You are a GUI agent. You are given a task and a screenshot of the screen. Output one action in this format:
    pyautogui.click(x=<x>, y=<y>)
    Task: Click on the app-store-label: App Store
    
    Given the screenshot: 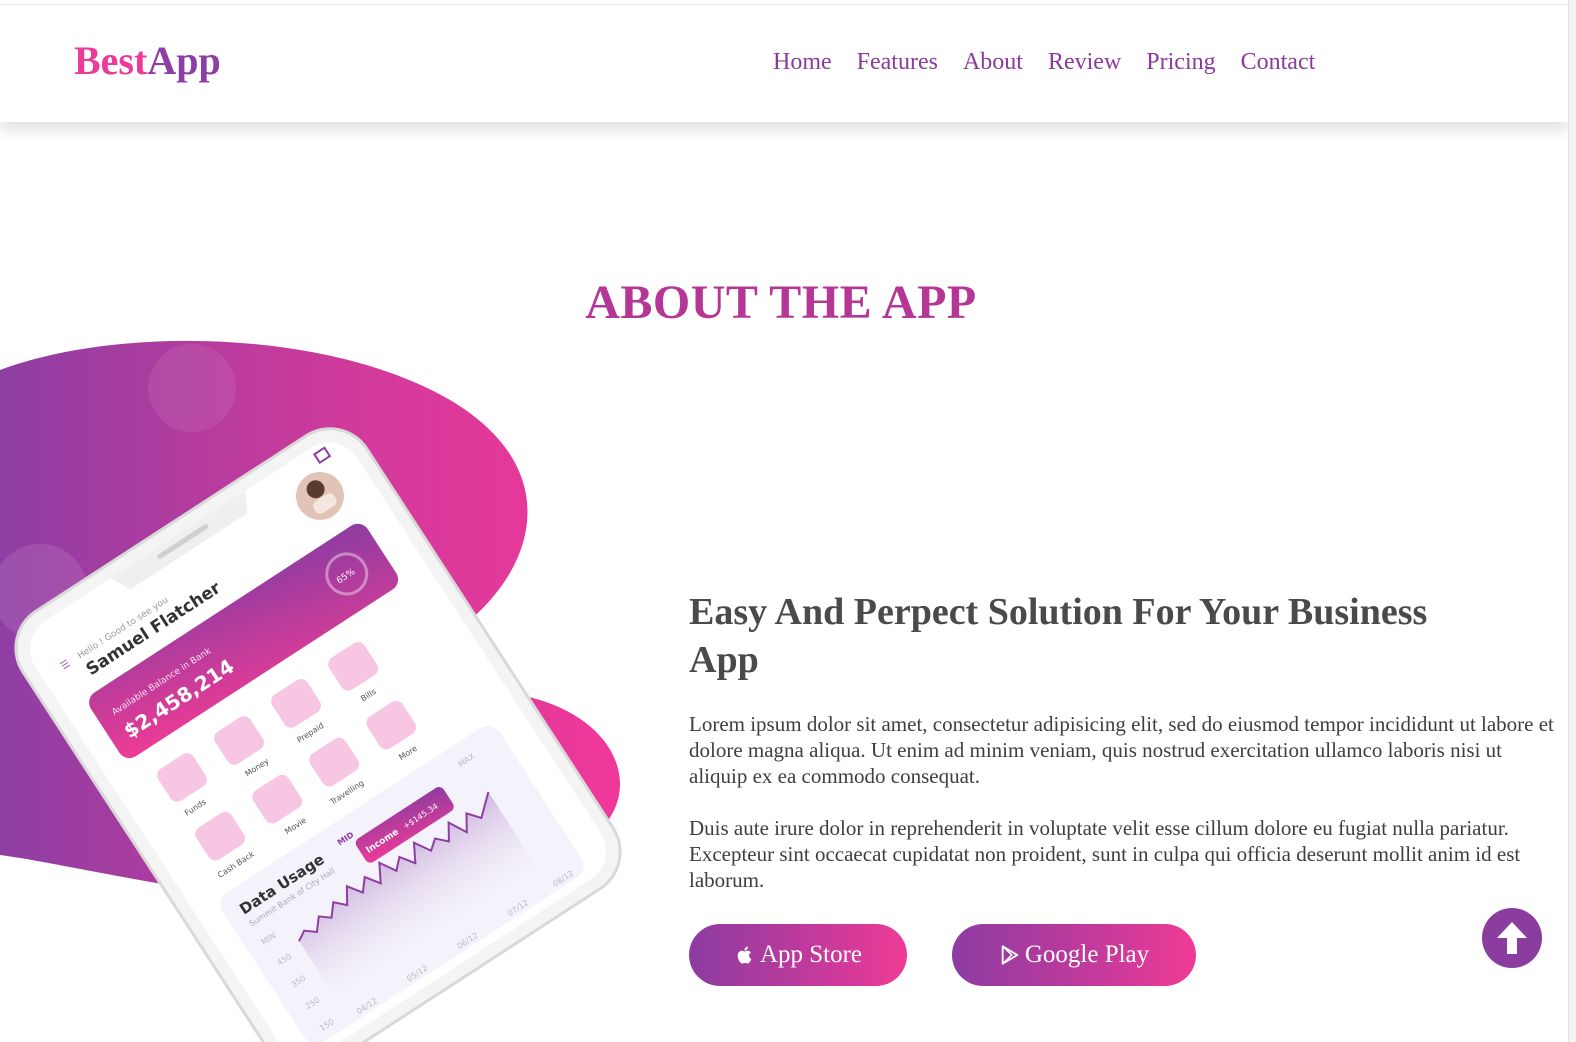 What is the action you would take?
    pyautogui.click(x=811, y=954)
    